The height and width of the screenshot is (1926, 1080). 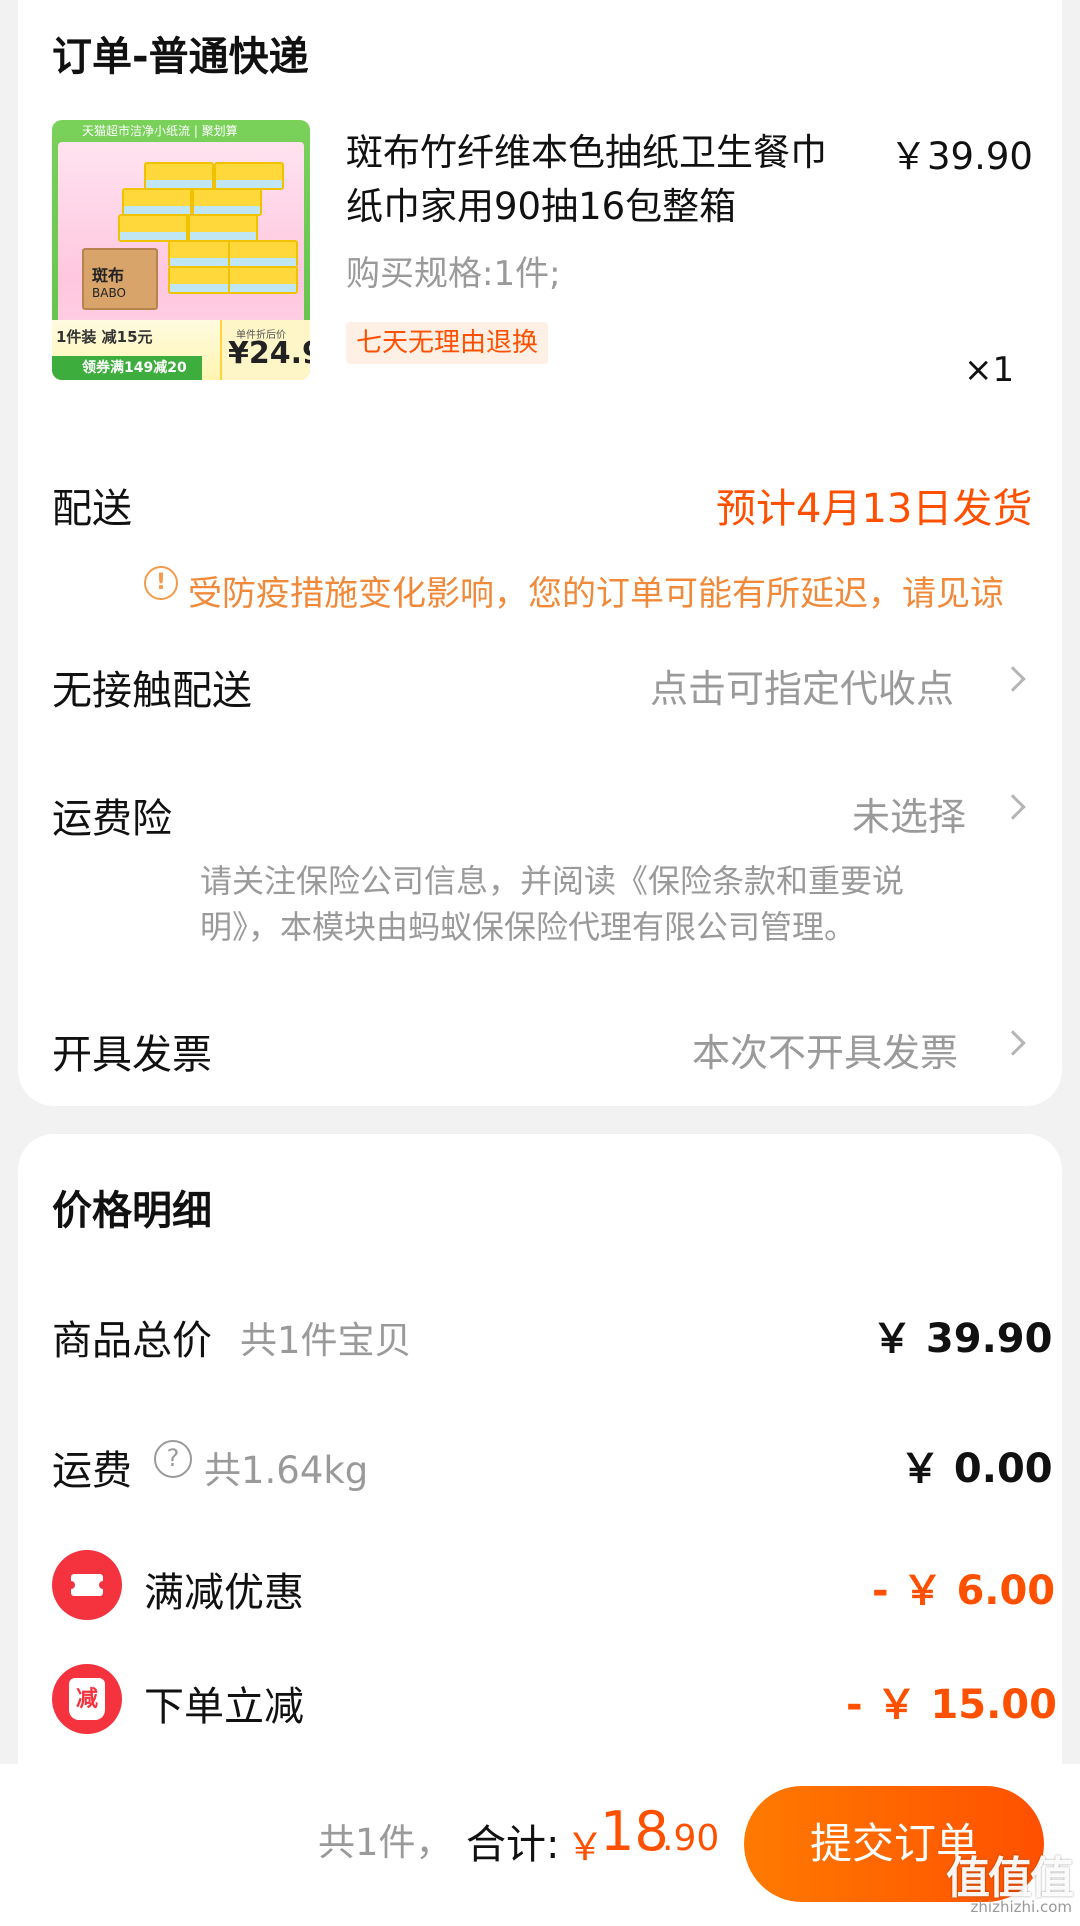 I want to click on delivery-label: 配送, so click(x=92, y=509).